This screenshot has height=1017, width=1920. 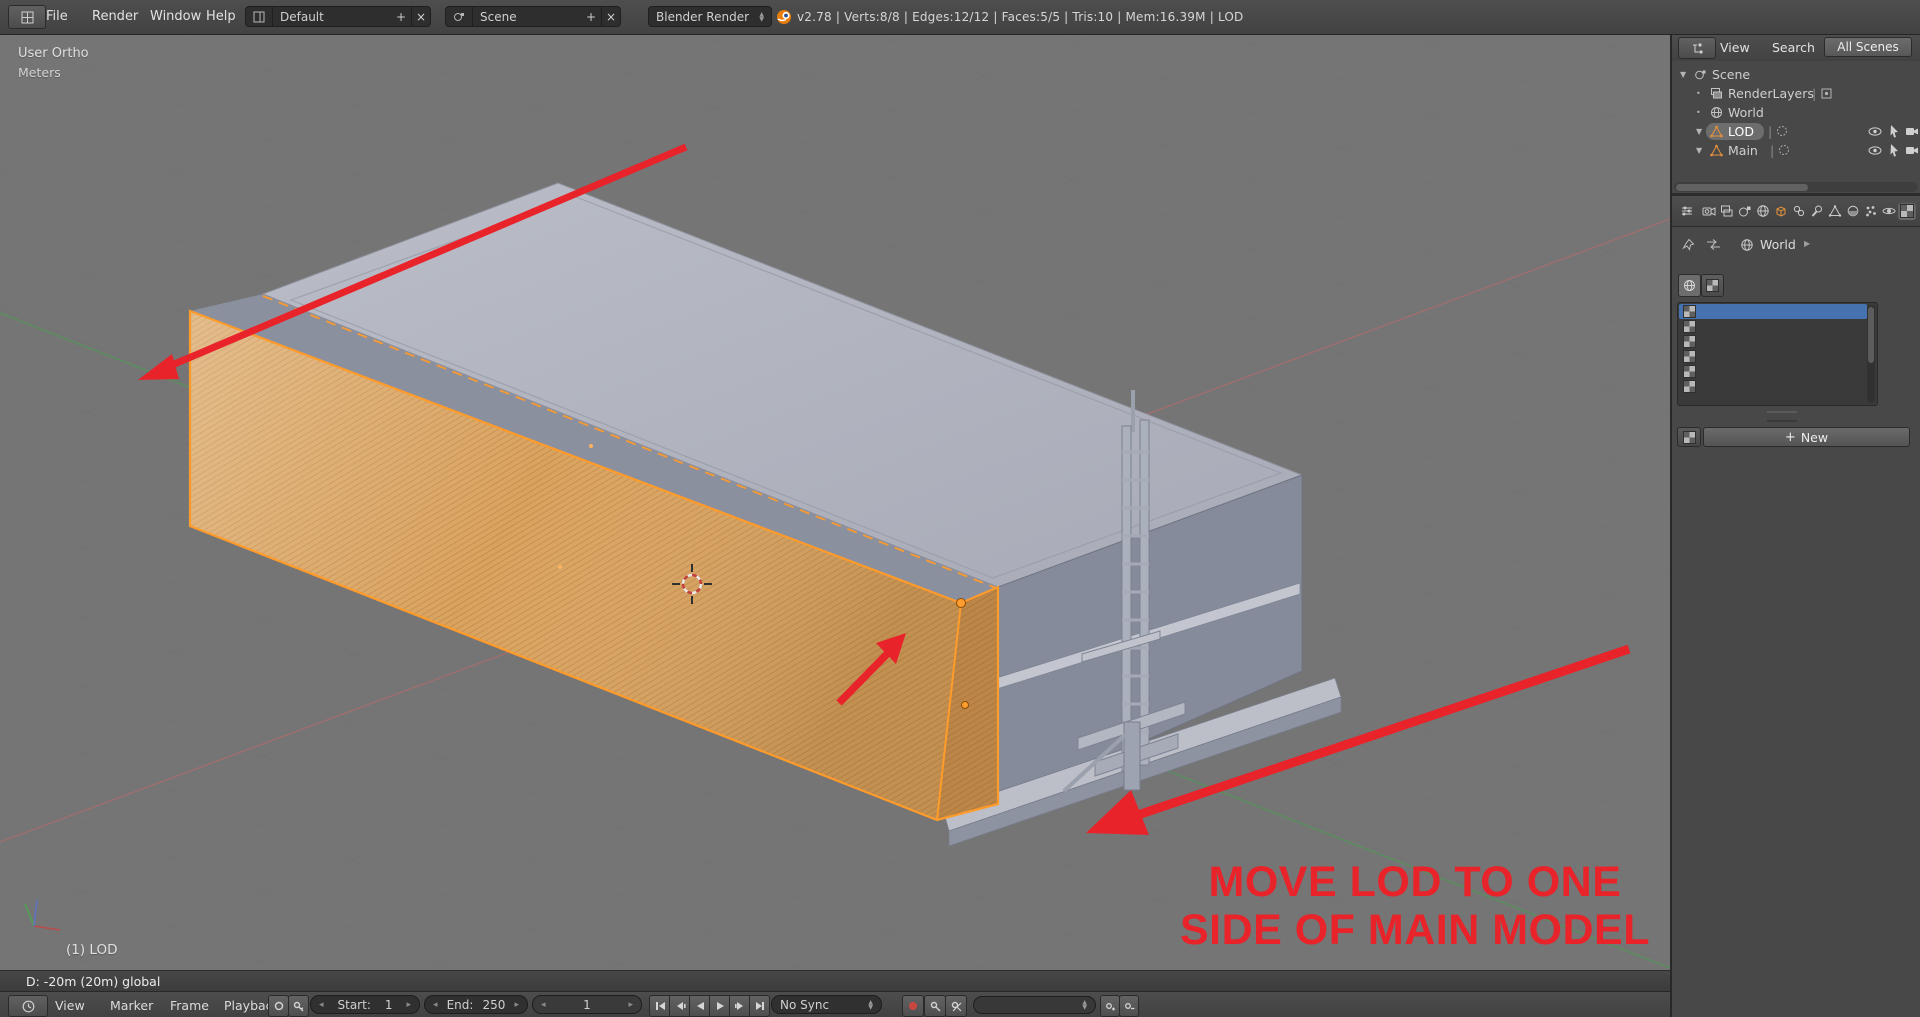 I want to click on navigate-arrows-icon, so click(x=1713, y=244).